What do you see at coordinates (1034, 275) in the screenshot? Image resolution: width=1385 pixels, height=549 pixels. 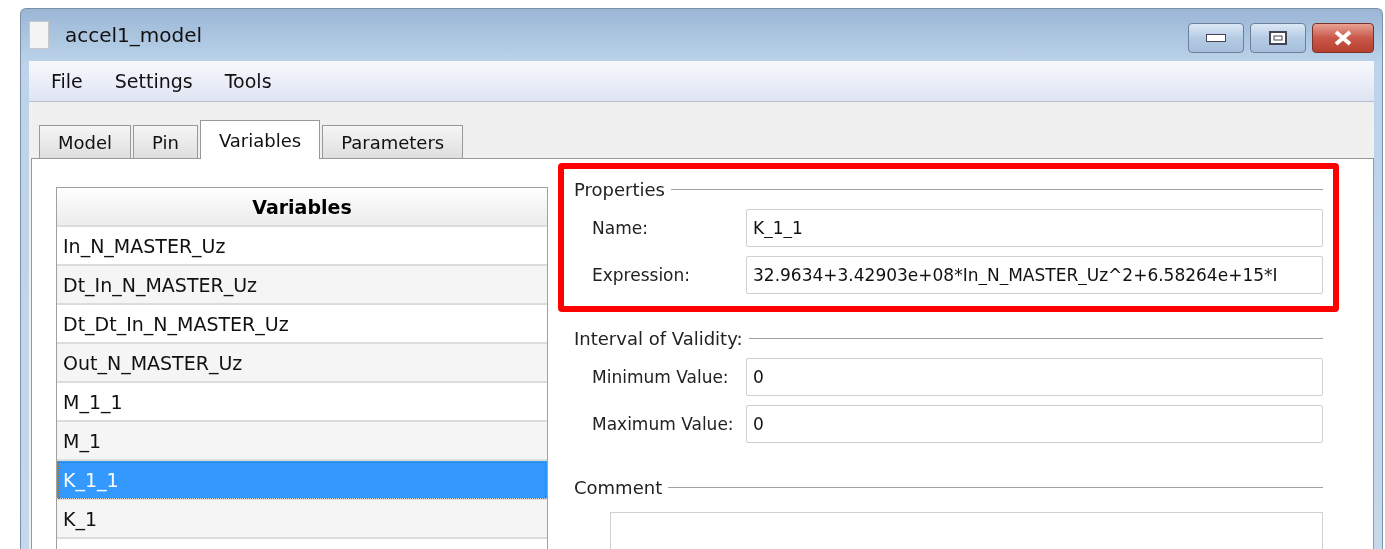 I see `text-field: 32.9634+3.42903e+08*In_N_MASTER_Uz^2+6.58264e+15*I` at bounding box center [1034, 275].